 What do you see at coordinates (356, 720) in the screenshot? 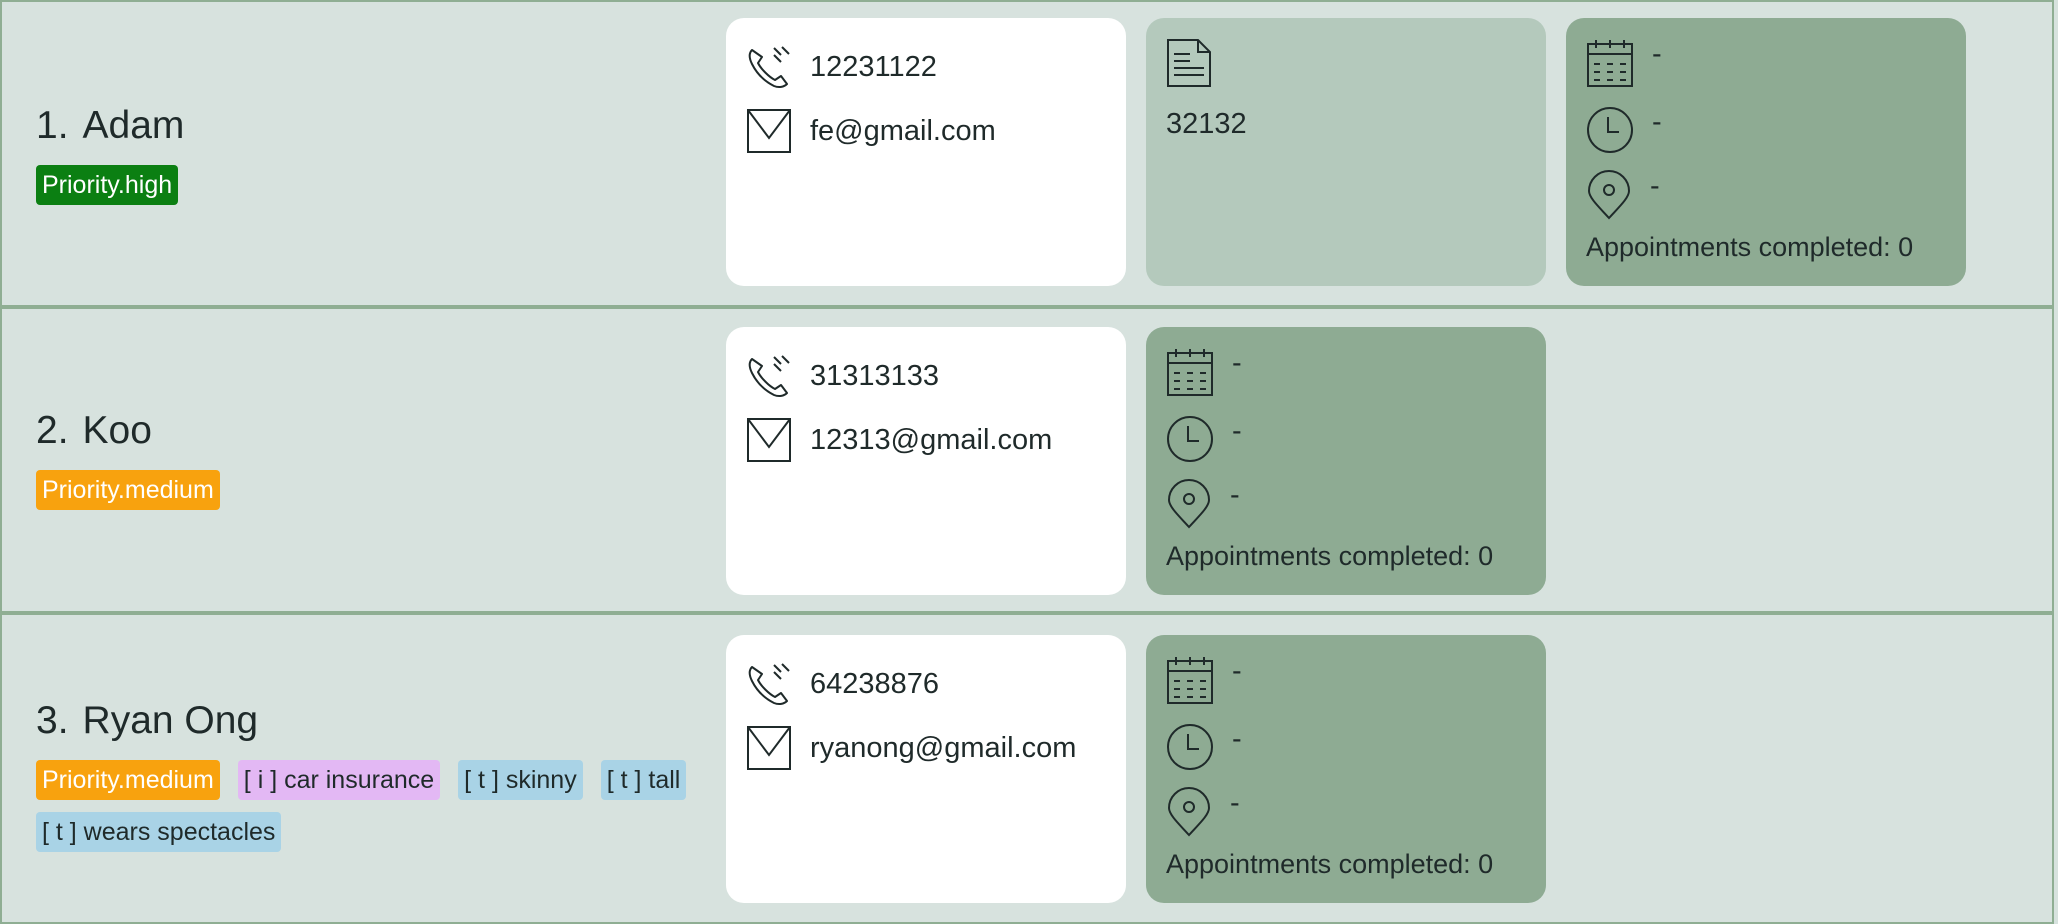
I see `person-name: 3. Ryan Ong` at bounding box center [356, 720].